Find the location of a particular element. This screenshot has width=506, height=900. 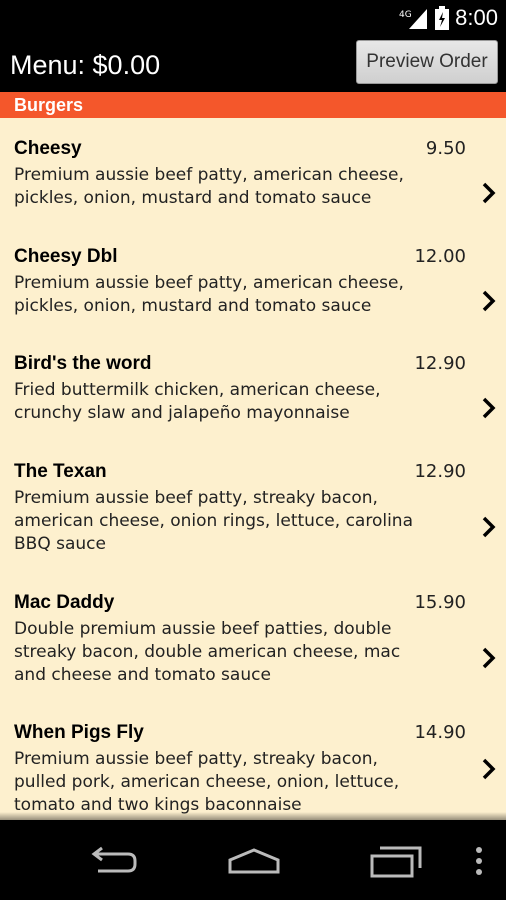

action-bar: Menu: $0.00 Preview Order is located at coordinates (253, 64).